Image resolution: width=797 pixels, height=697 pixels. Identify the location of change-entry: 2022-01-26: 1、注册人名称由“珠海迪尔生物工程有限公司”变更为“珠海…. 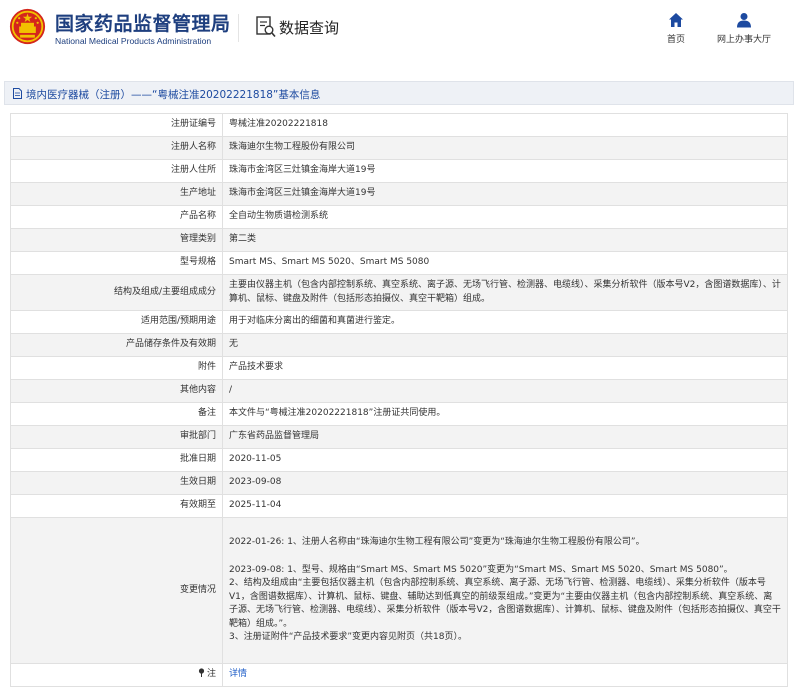
(437, 542).